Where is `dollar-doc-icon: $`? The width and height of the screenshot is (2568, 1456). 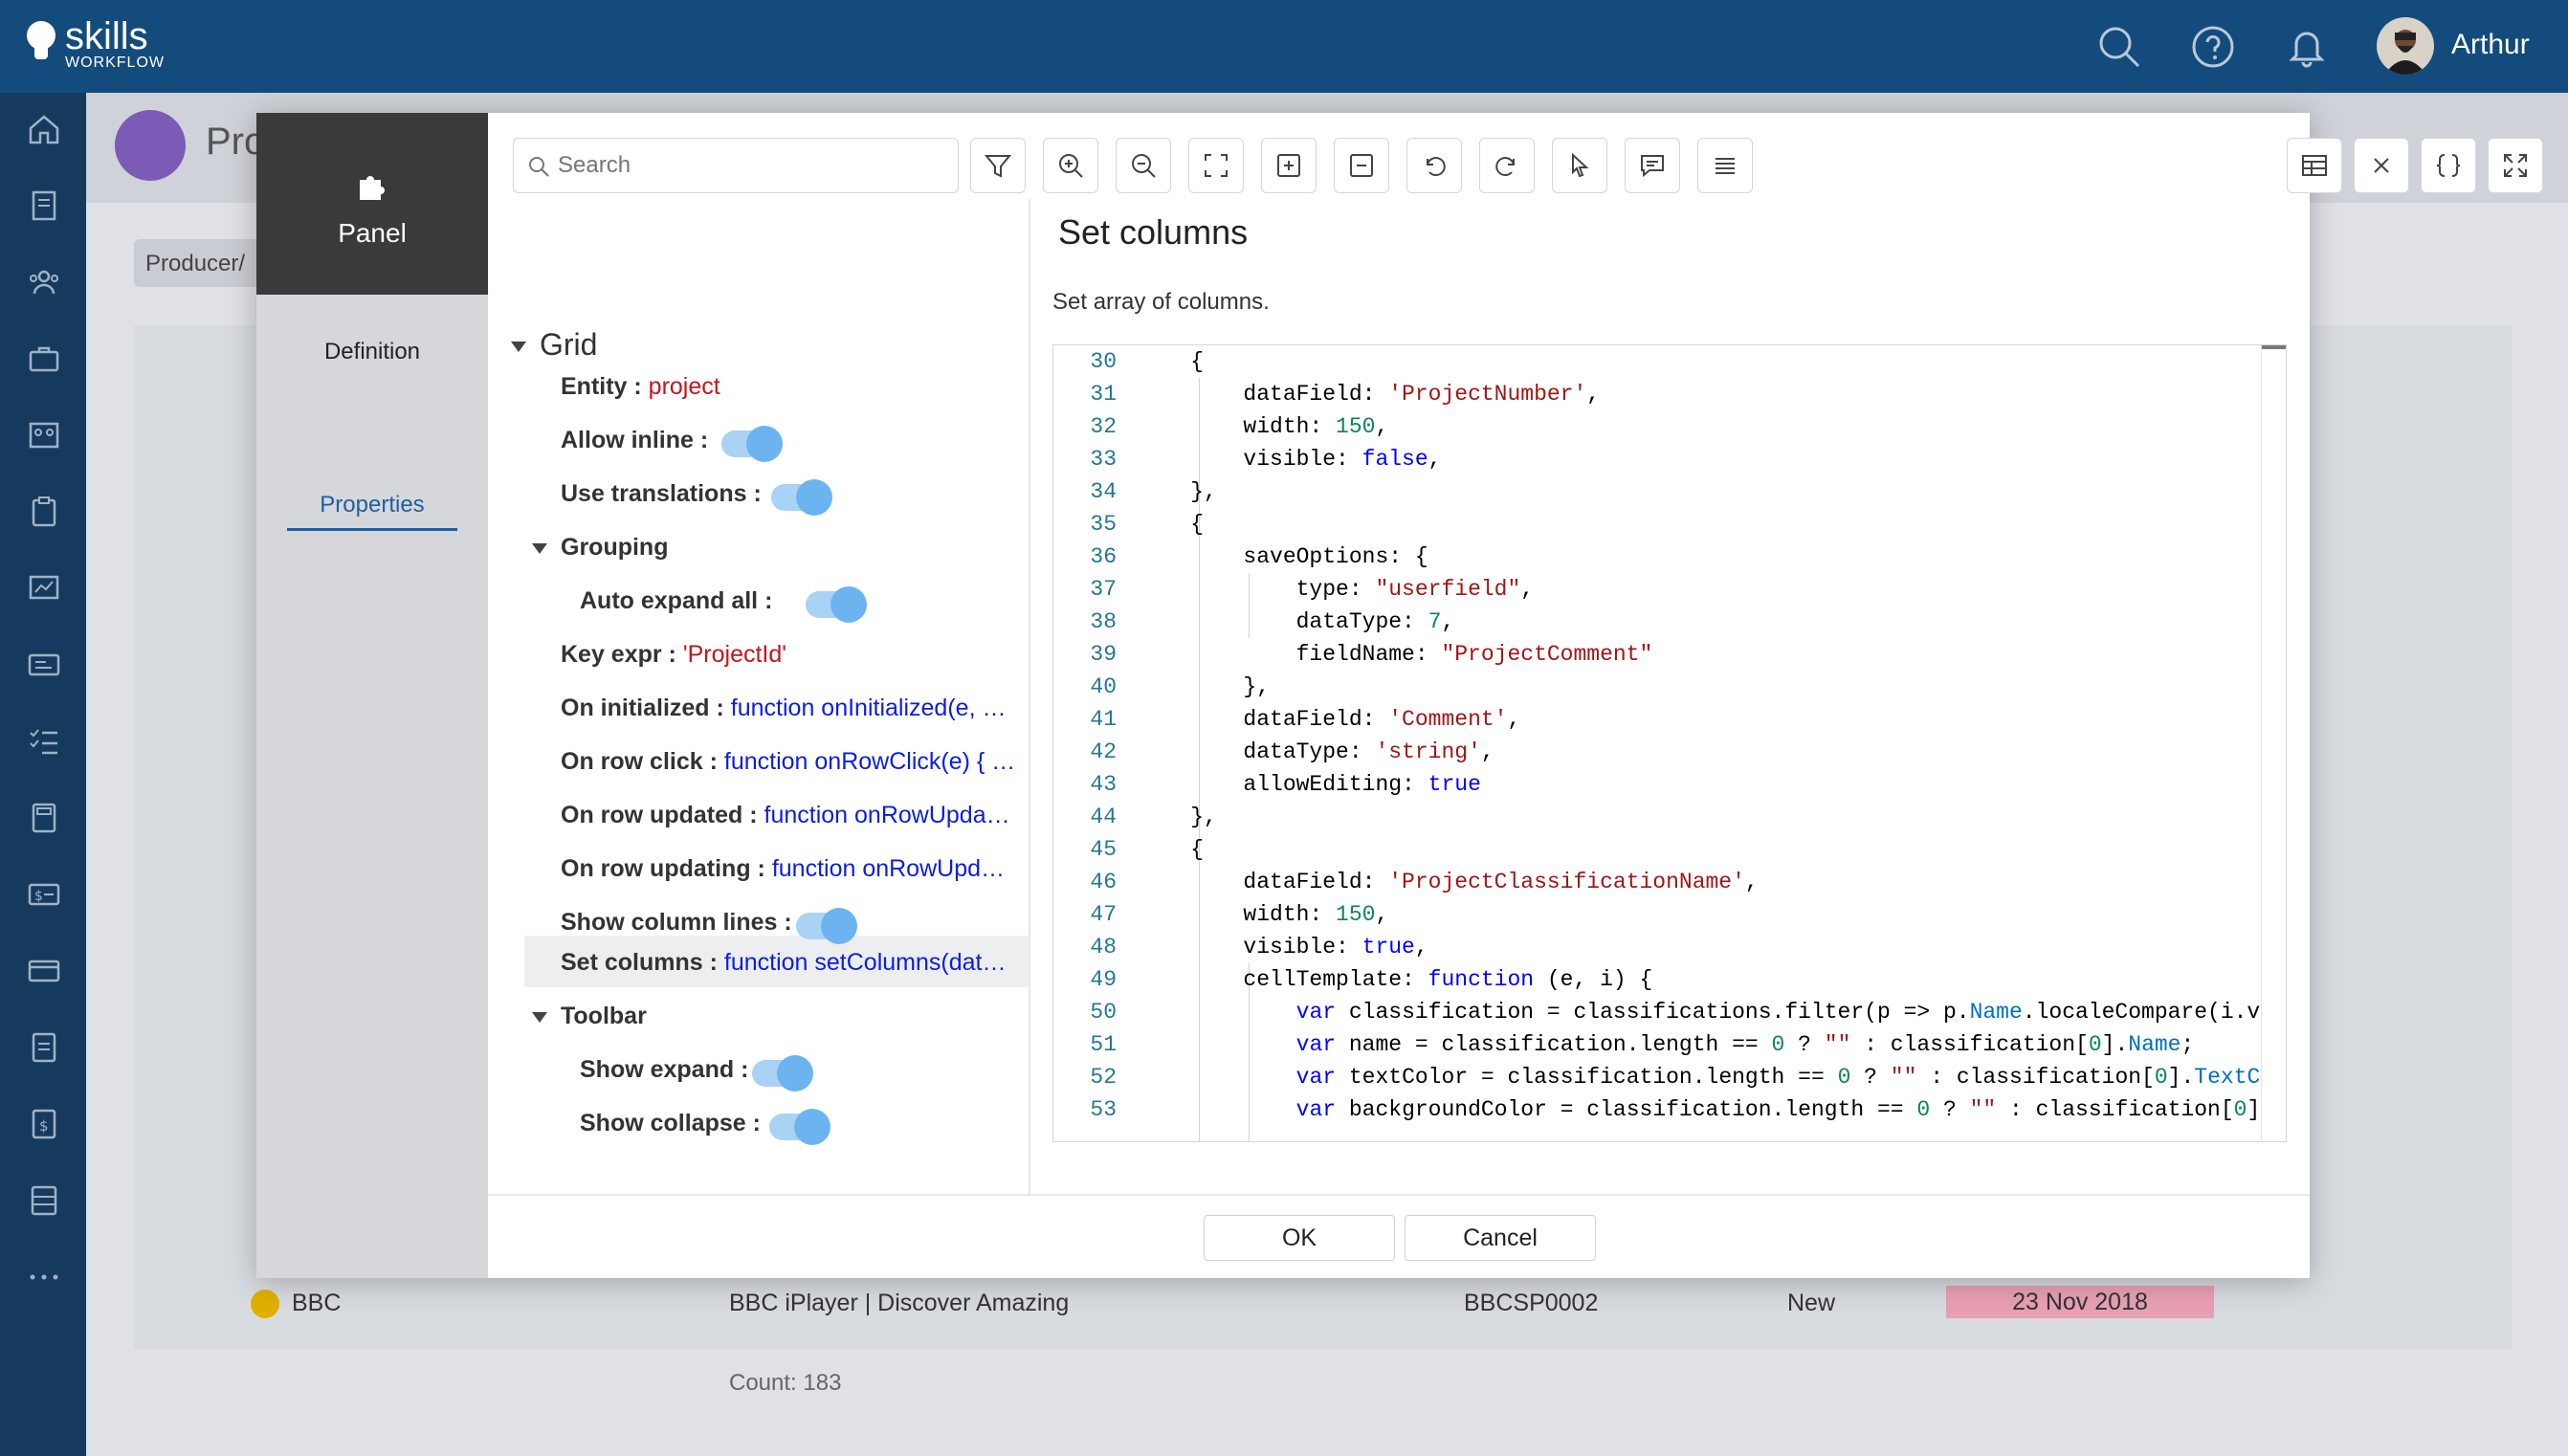
dollar-doc-icon: $ is located at coordinates (44, 1124).